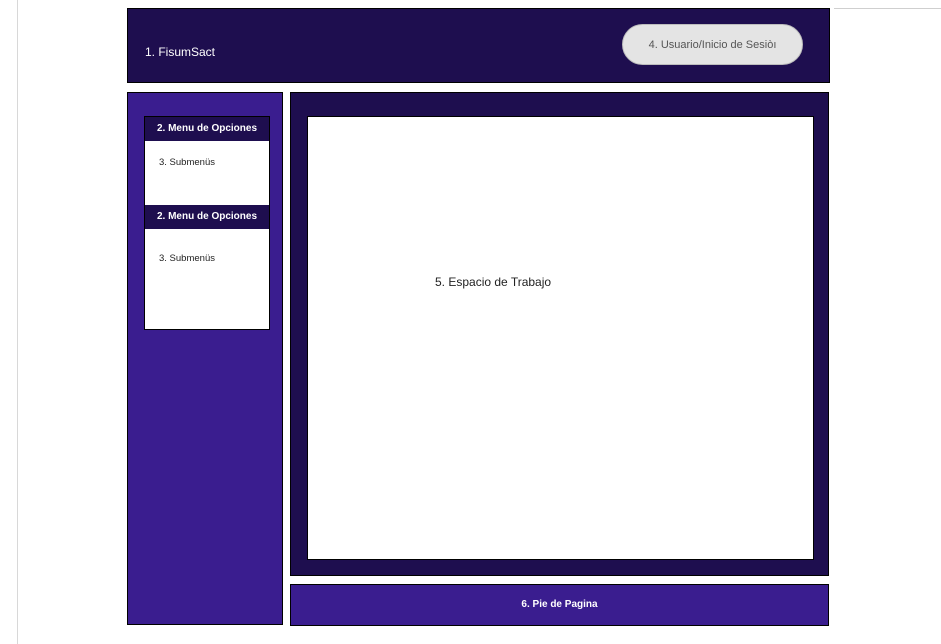 The height and width of the screenshot is (644, 941). I want to click on page-top-border-right, so click(887, 8).